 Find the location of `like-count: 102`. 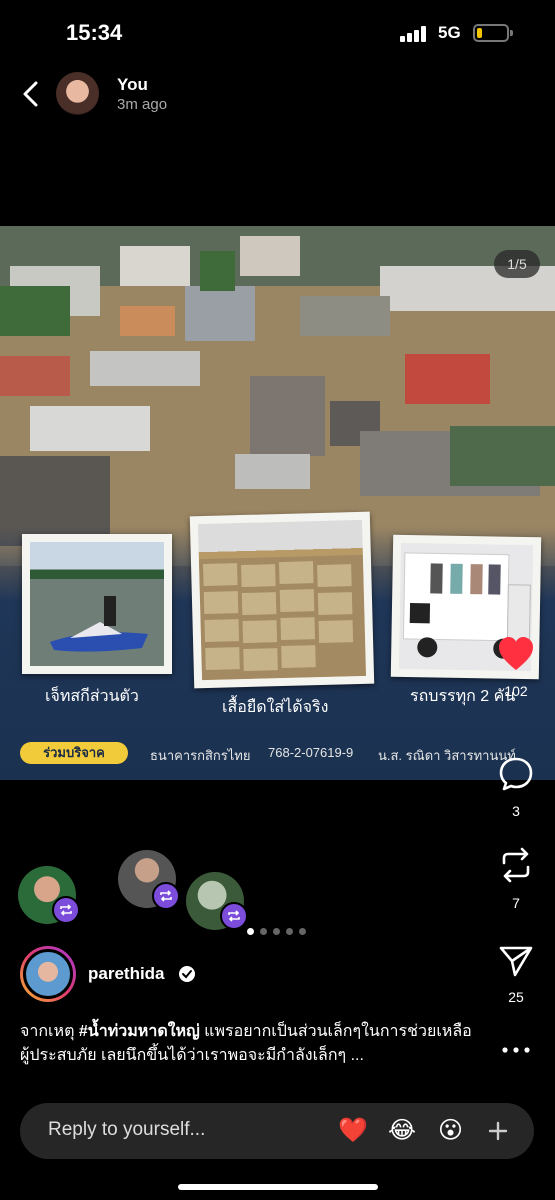

like-count: 102 is located at coordinates (516, 691).